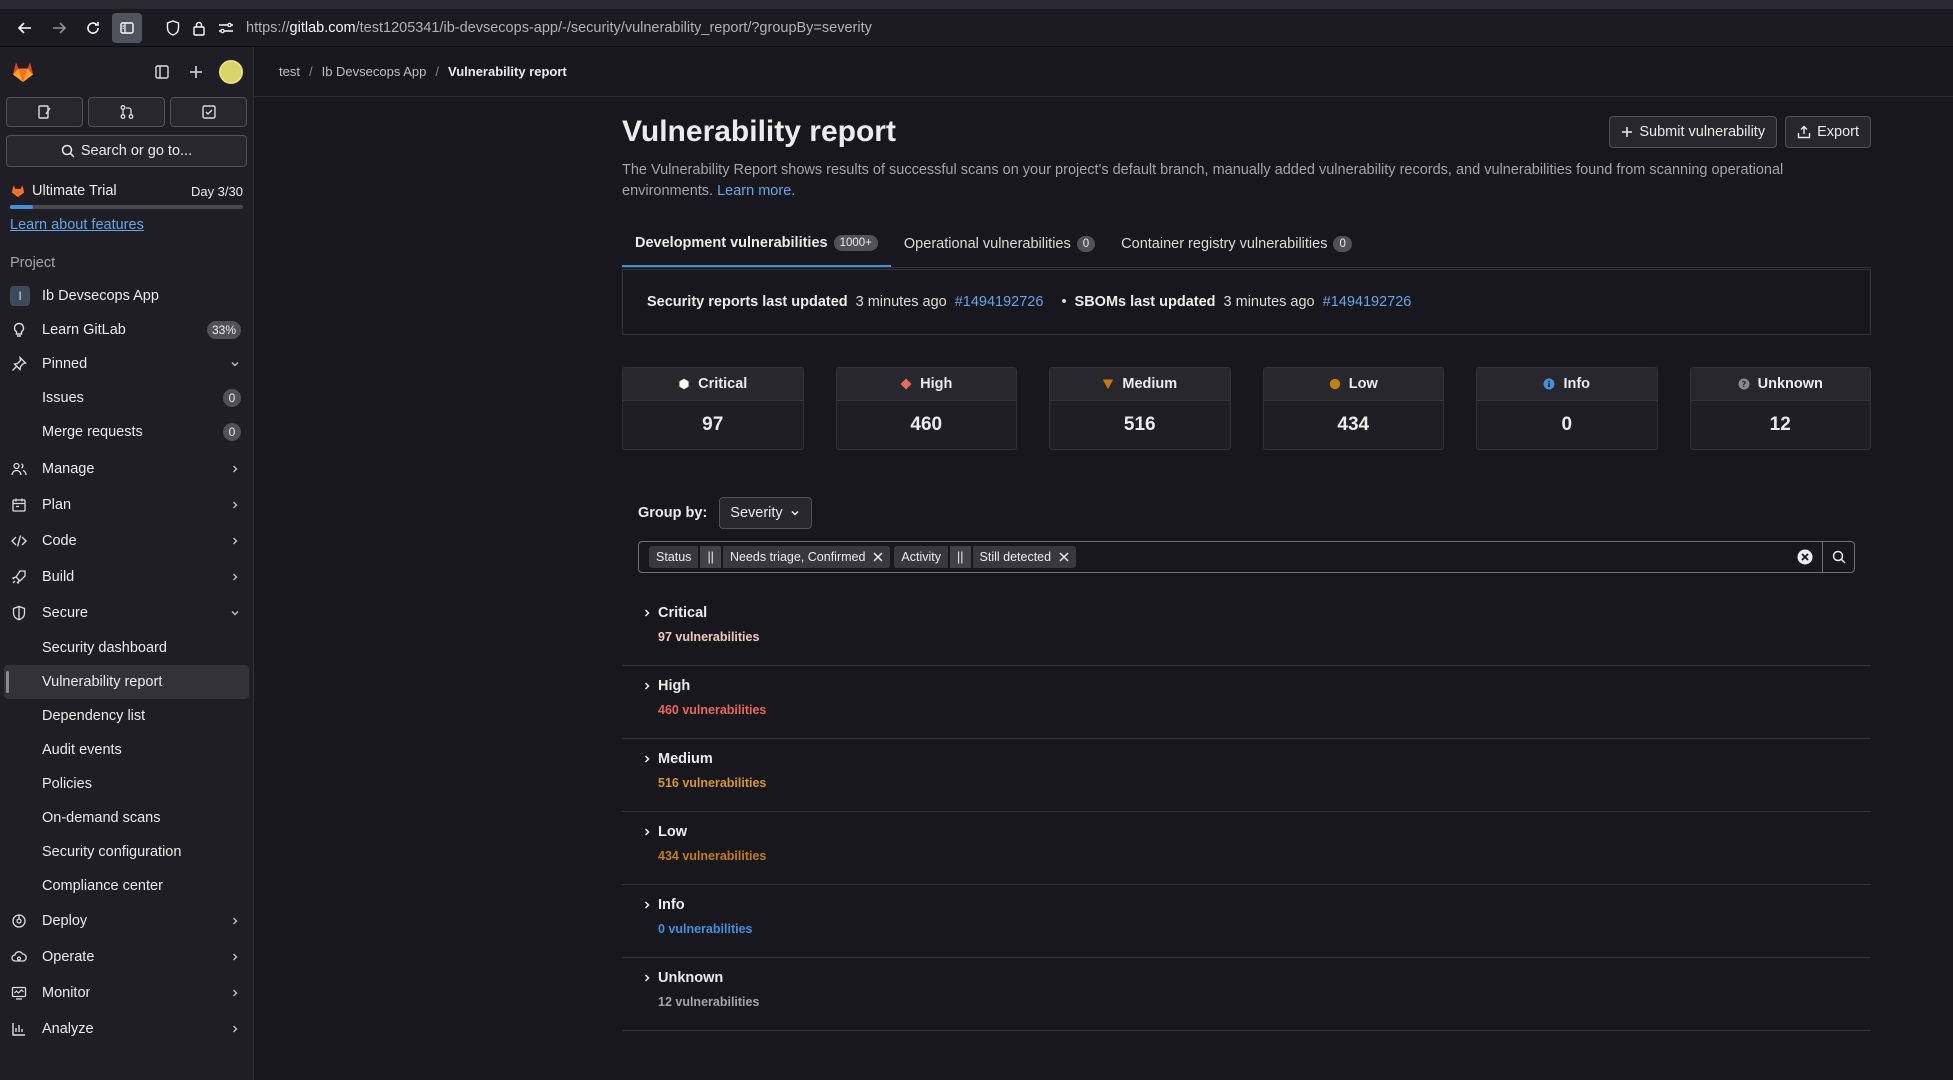 The width and height of the screenshot is (1953, 1080). I want to click on todo-shortcut-button, so click(208, 112).